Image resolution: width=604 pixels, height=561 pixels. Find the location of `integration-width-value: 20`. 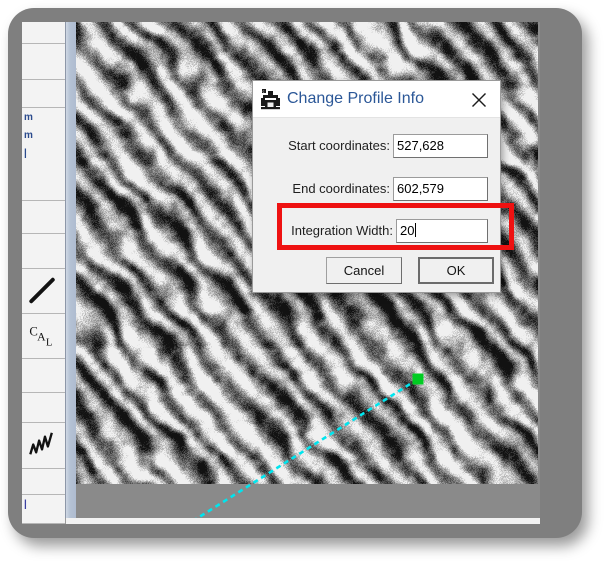

integration-width-value: 20 is located at coordinates (407, 230).